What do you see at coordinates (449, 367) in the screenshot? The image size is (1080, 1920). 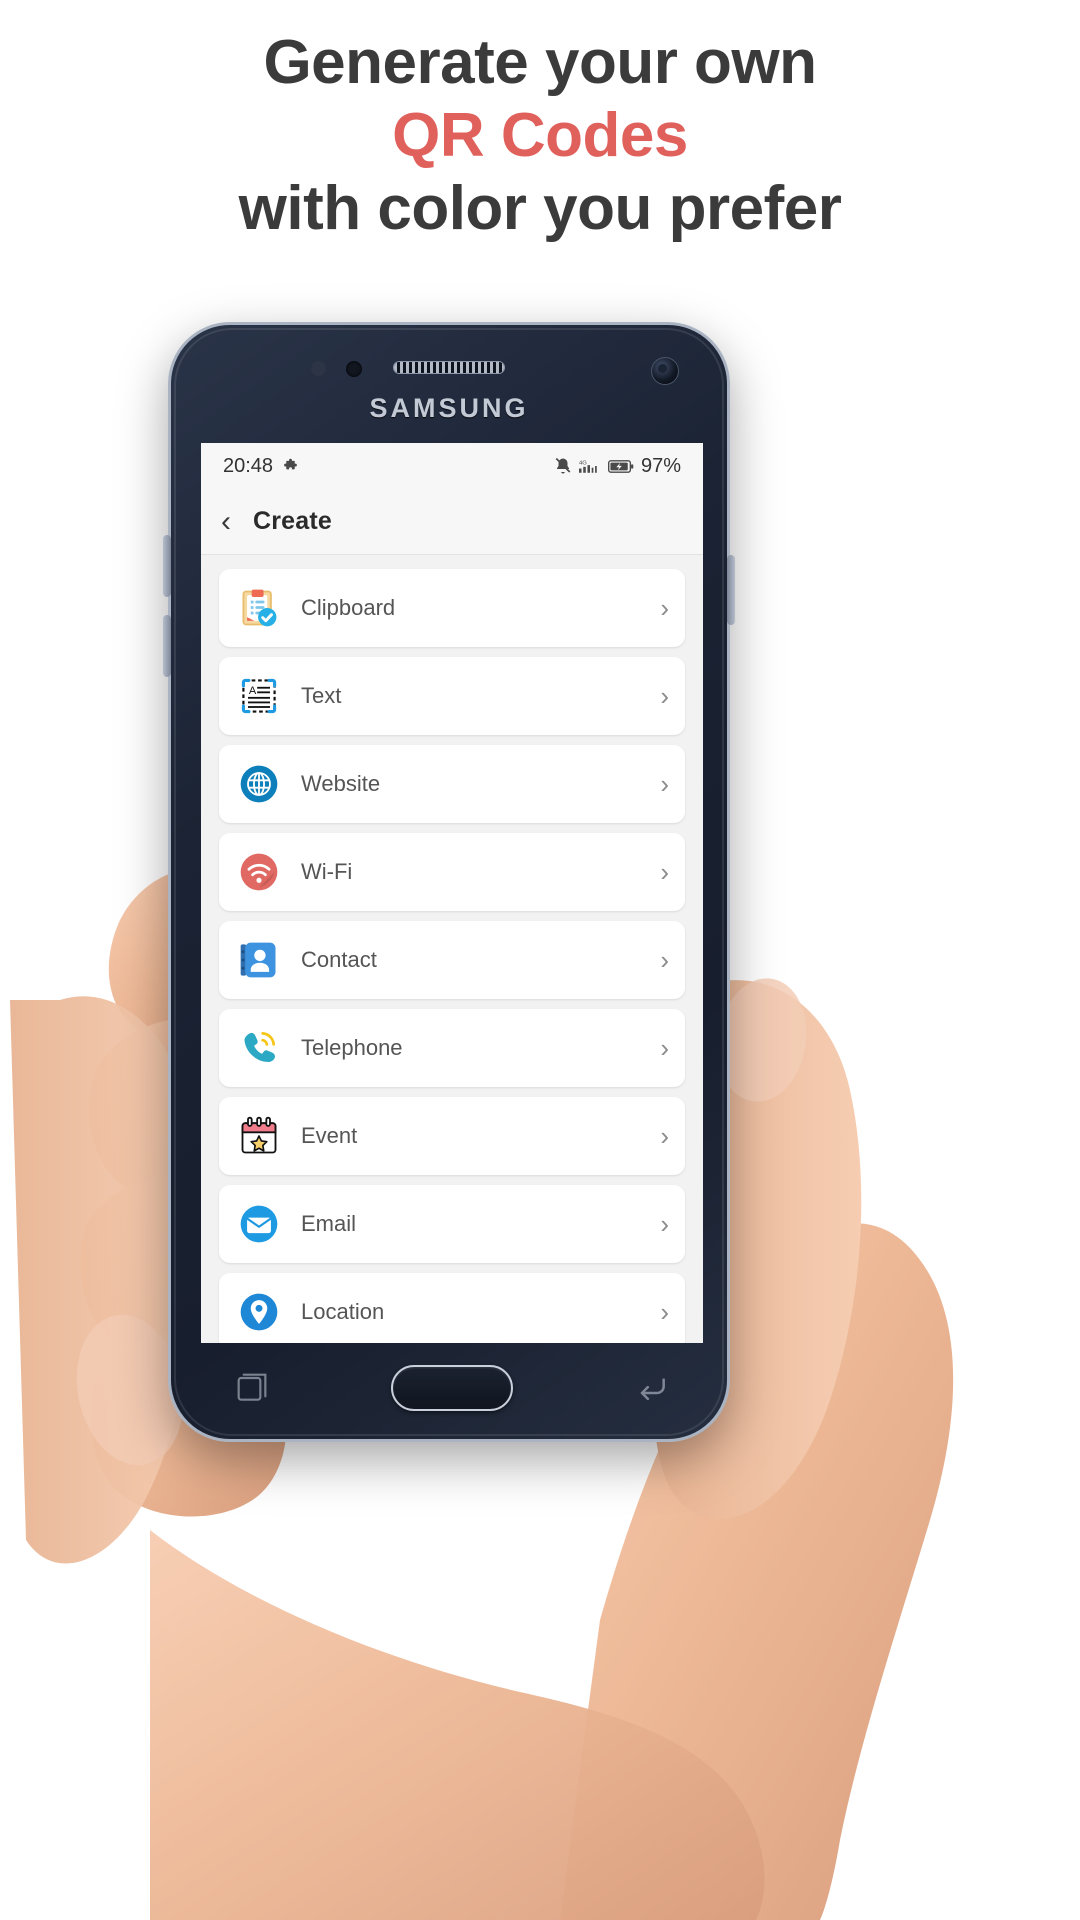 I see `speaker-grille-icon` at bounding box center [449, 367].